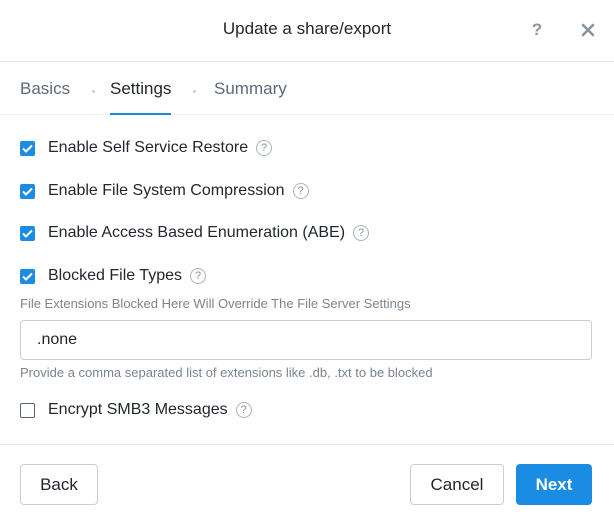 The width and height of the screenshot is (614, 521). What do you see at coordinates (307, 482) in the screenshot?
I see `dialog-footer: Back Cancel Next` at bounding box center [307, 482].